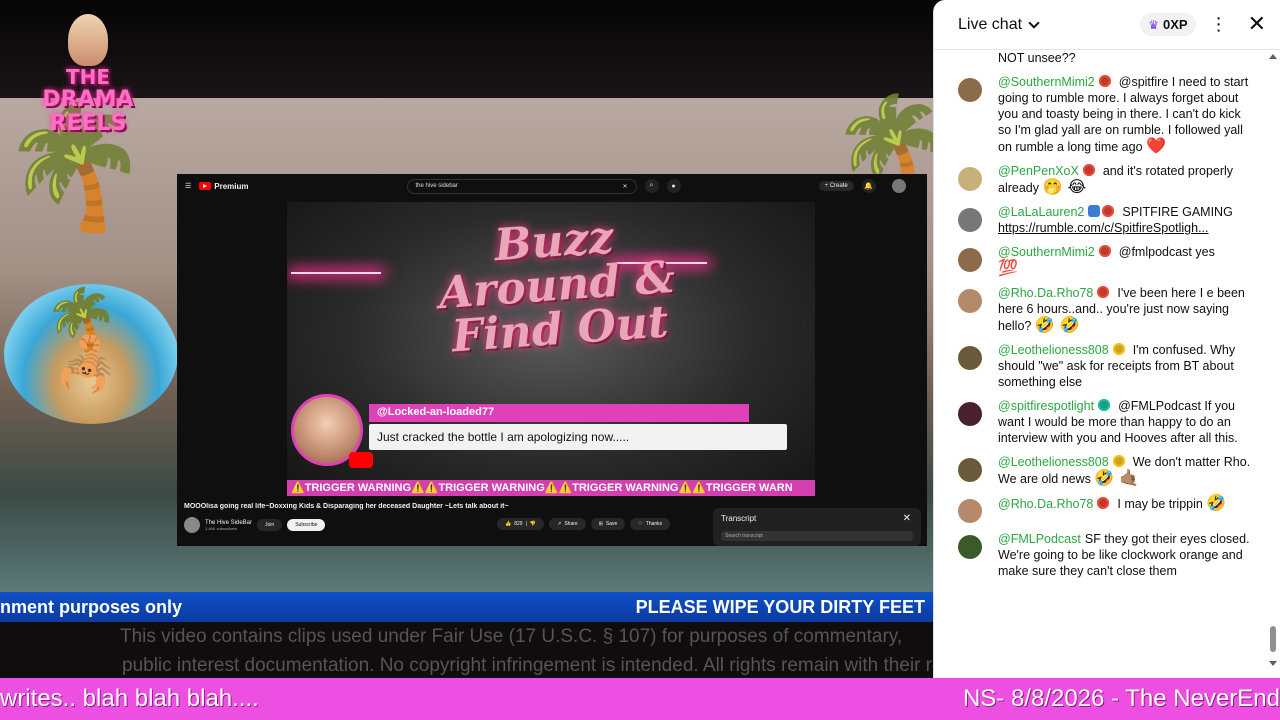 The height and width of the screenshot is (720, 1280). Describe the element at coordinates (673, 186) in the screenshot. I see `mic-icon: ●` at that location.